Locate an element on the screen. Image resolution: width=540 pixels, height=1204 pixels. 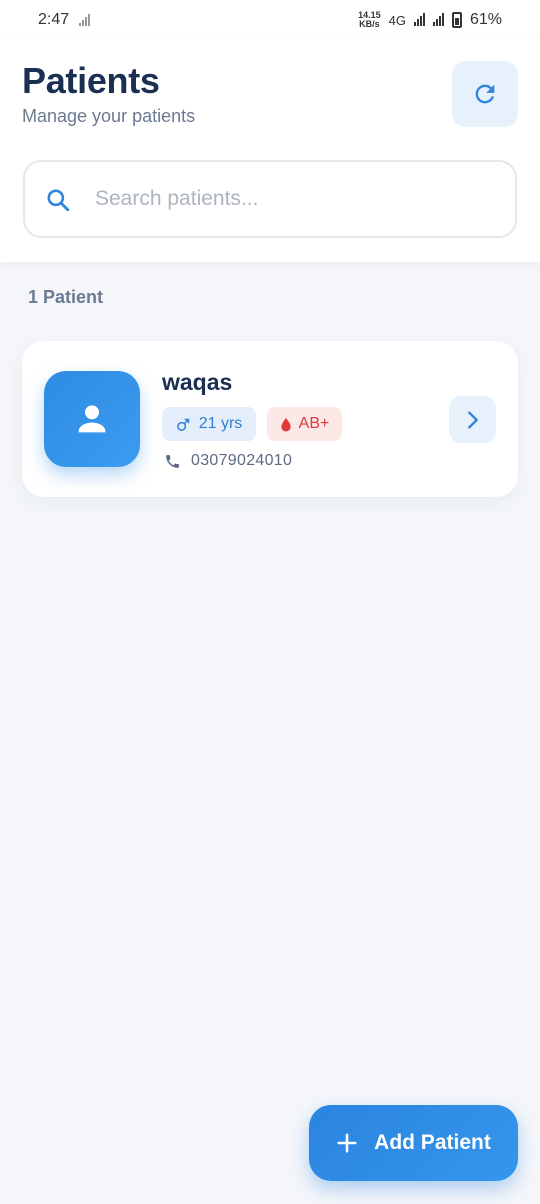
person-icon is located at coordinates (92, 419).